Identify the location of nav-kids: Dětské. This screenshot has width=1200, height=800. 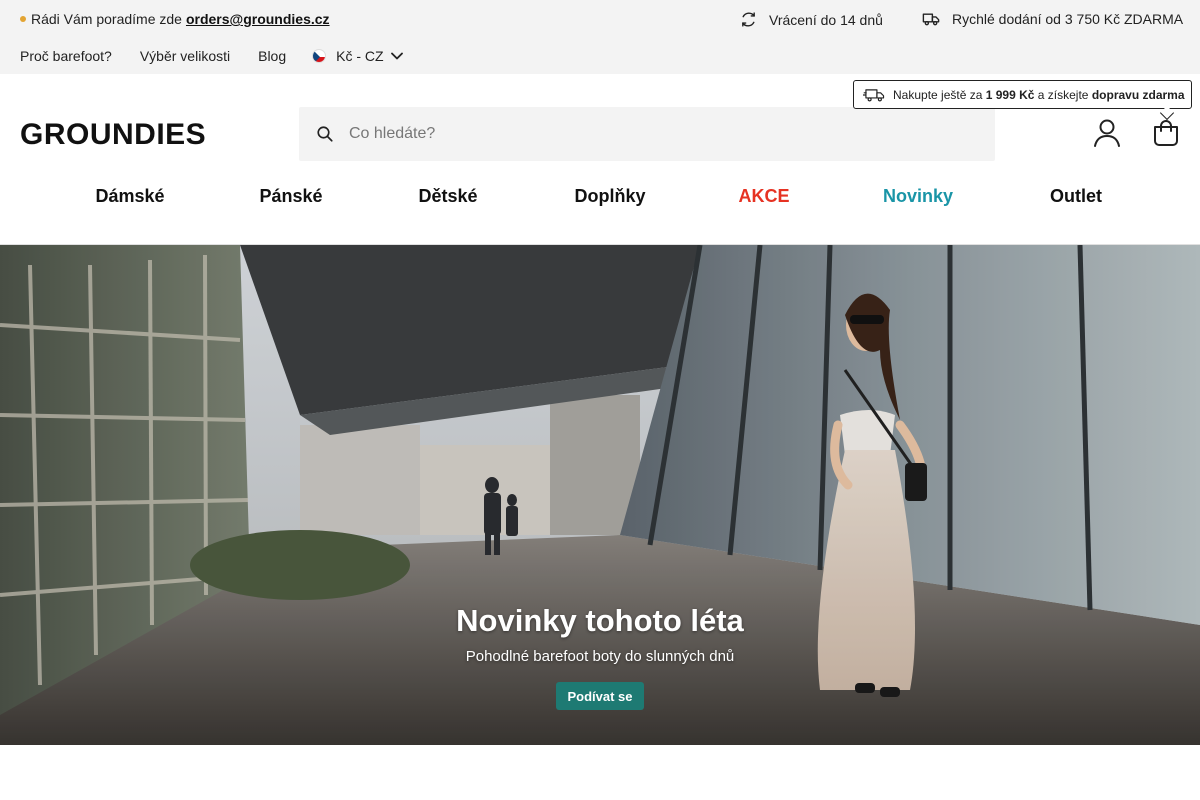
(447, 196).